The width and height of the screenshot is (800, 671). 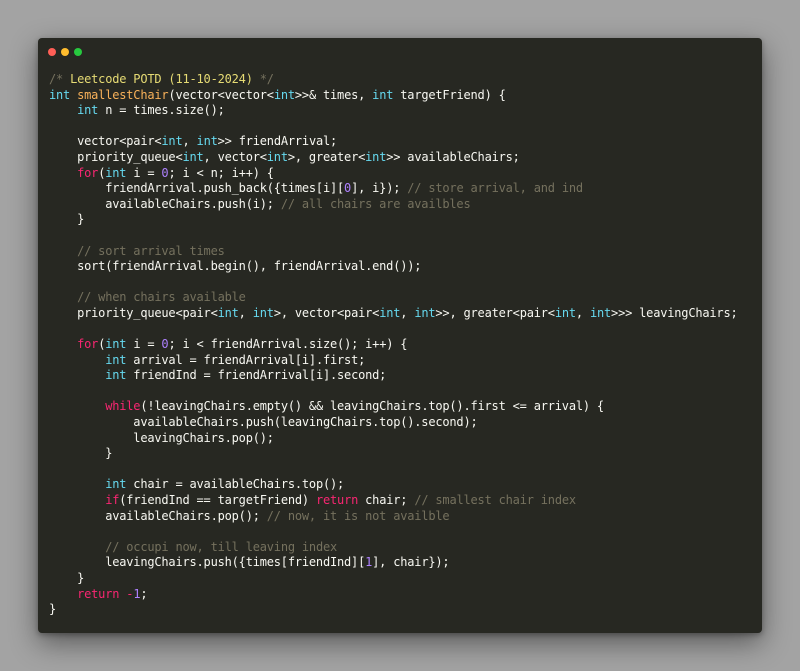 I want to click on code-token-keyword: if, so click(x=112, y=500).